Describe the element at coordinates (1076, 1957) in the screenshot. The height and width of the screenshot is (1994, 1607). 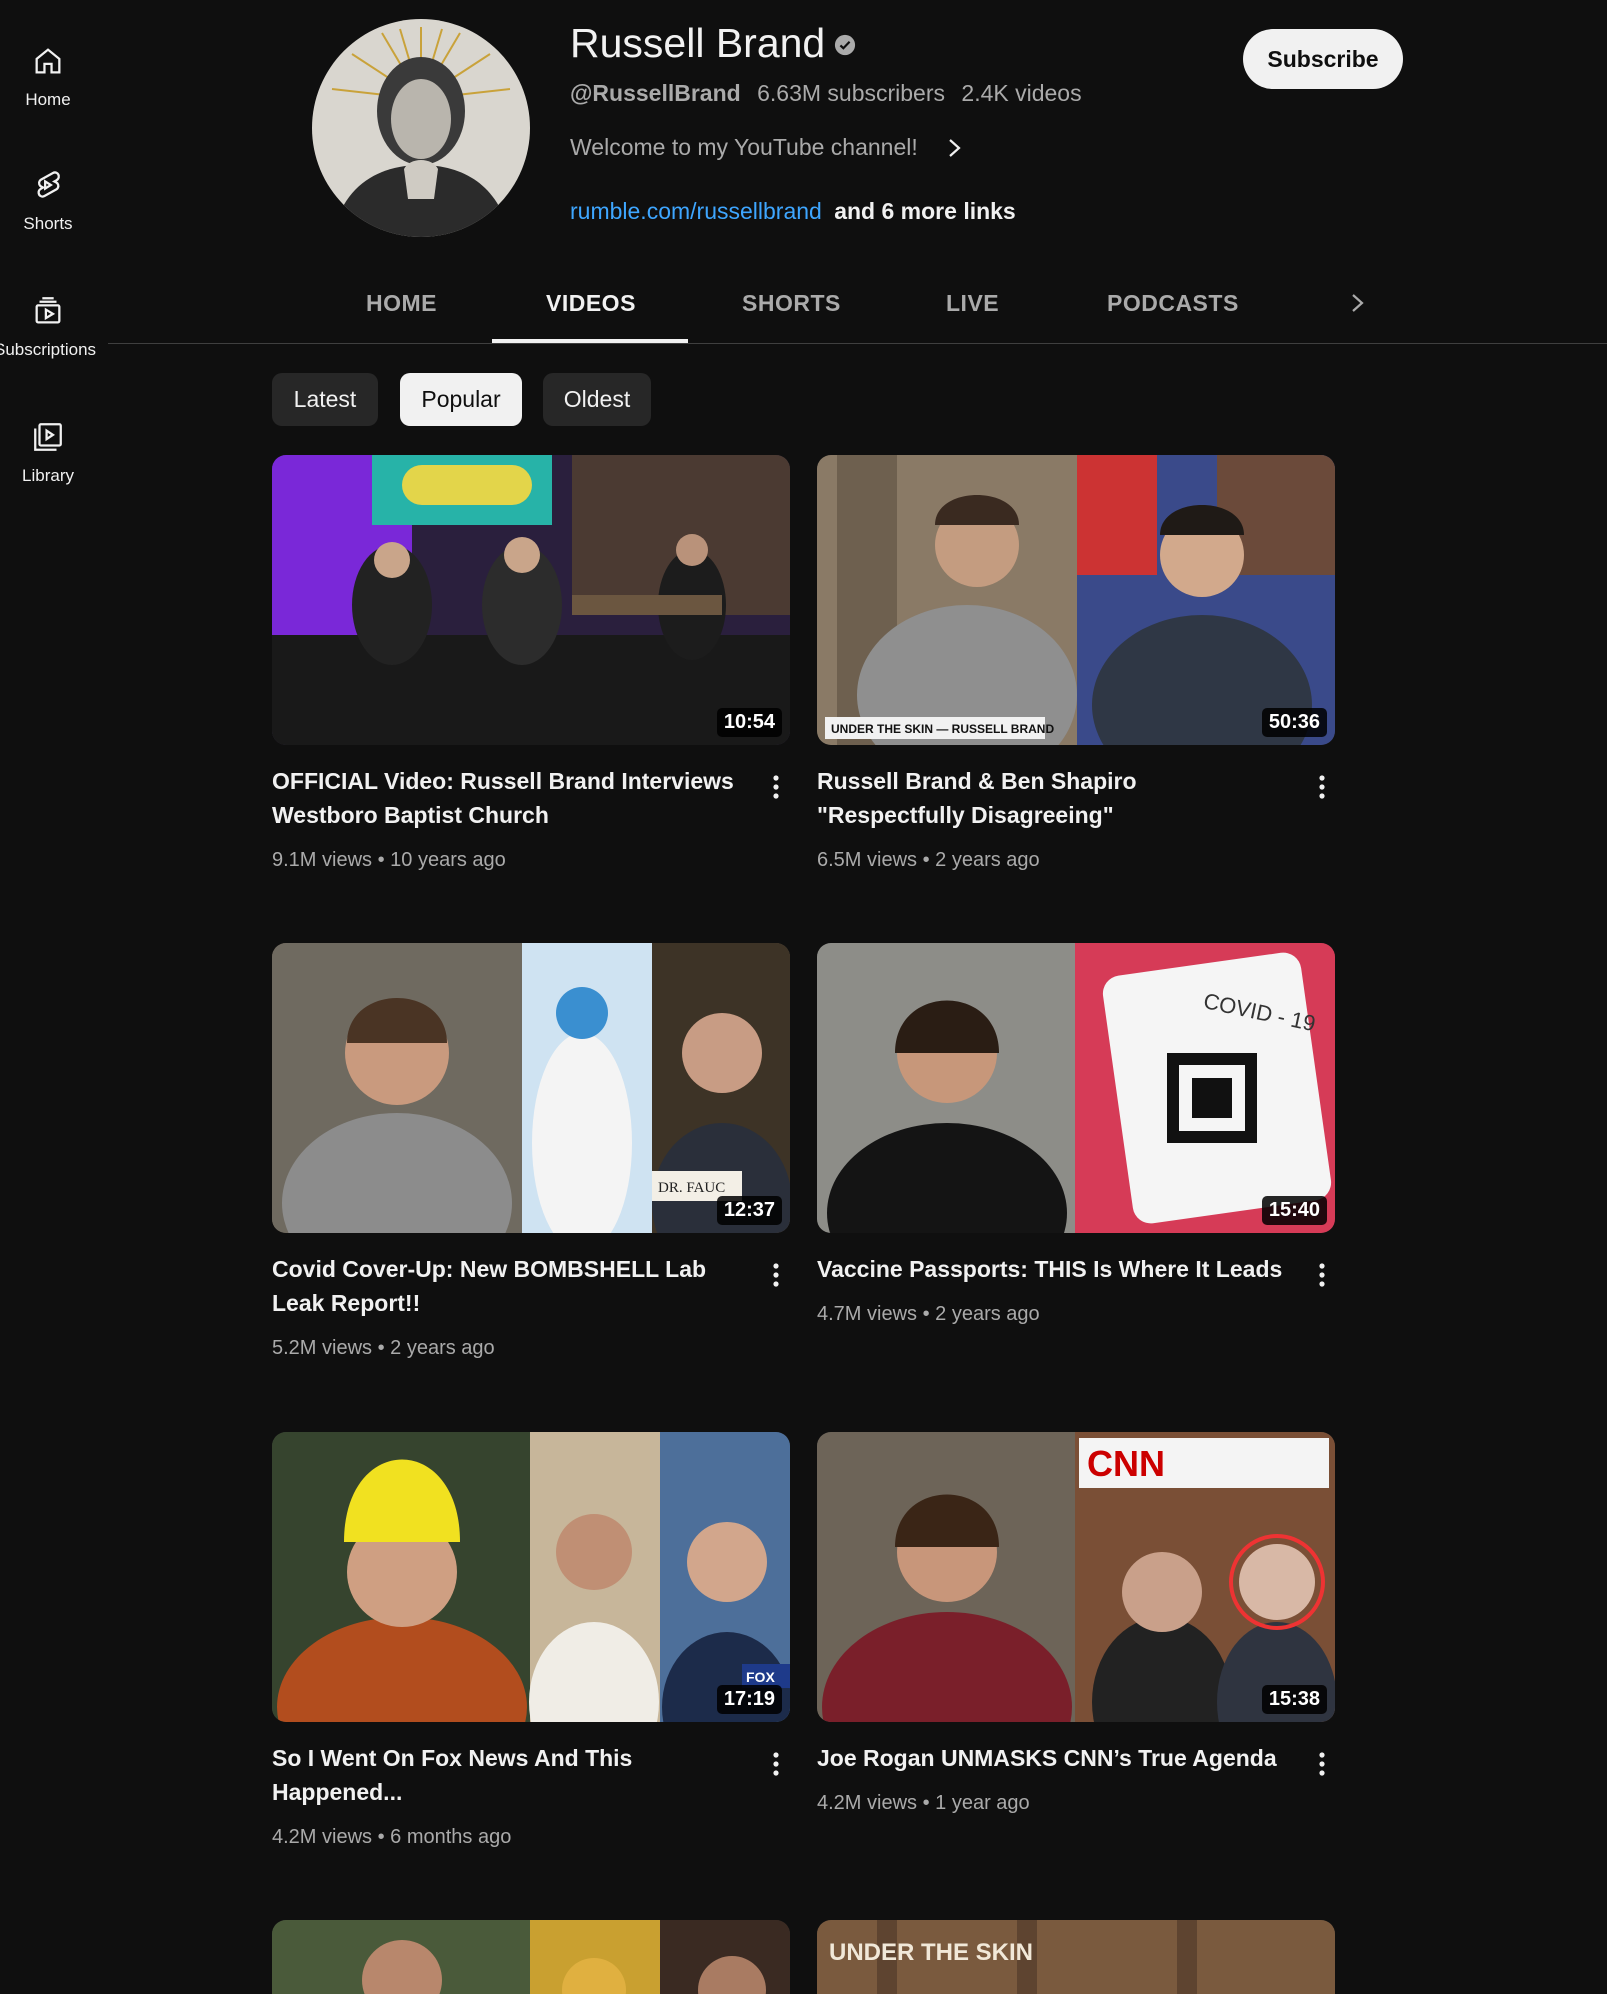
I see `video-thumbnail: UNDER THE SKIN` at that location.